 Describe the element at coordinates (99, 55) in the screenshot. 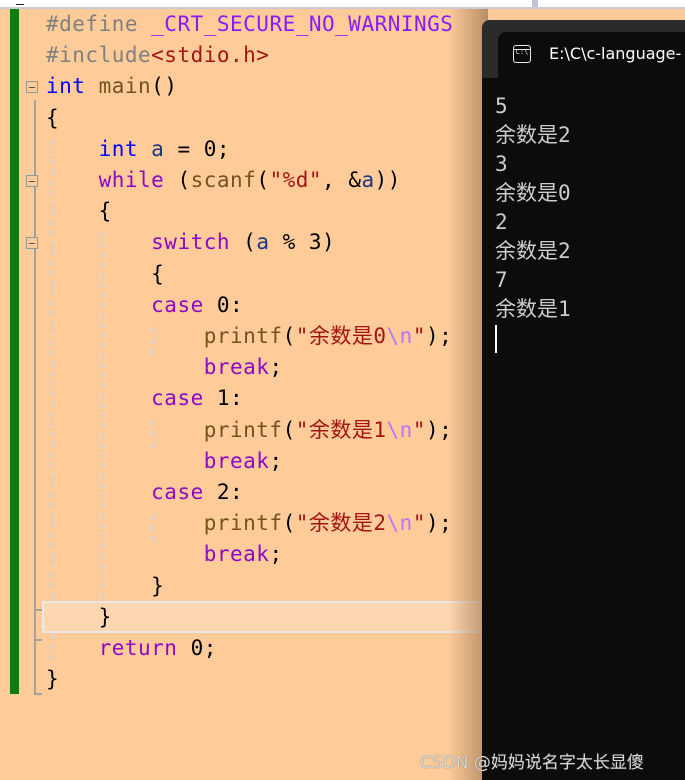

I see `code-token: #include` at that location.